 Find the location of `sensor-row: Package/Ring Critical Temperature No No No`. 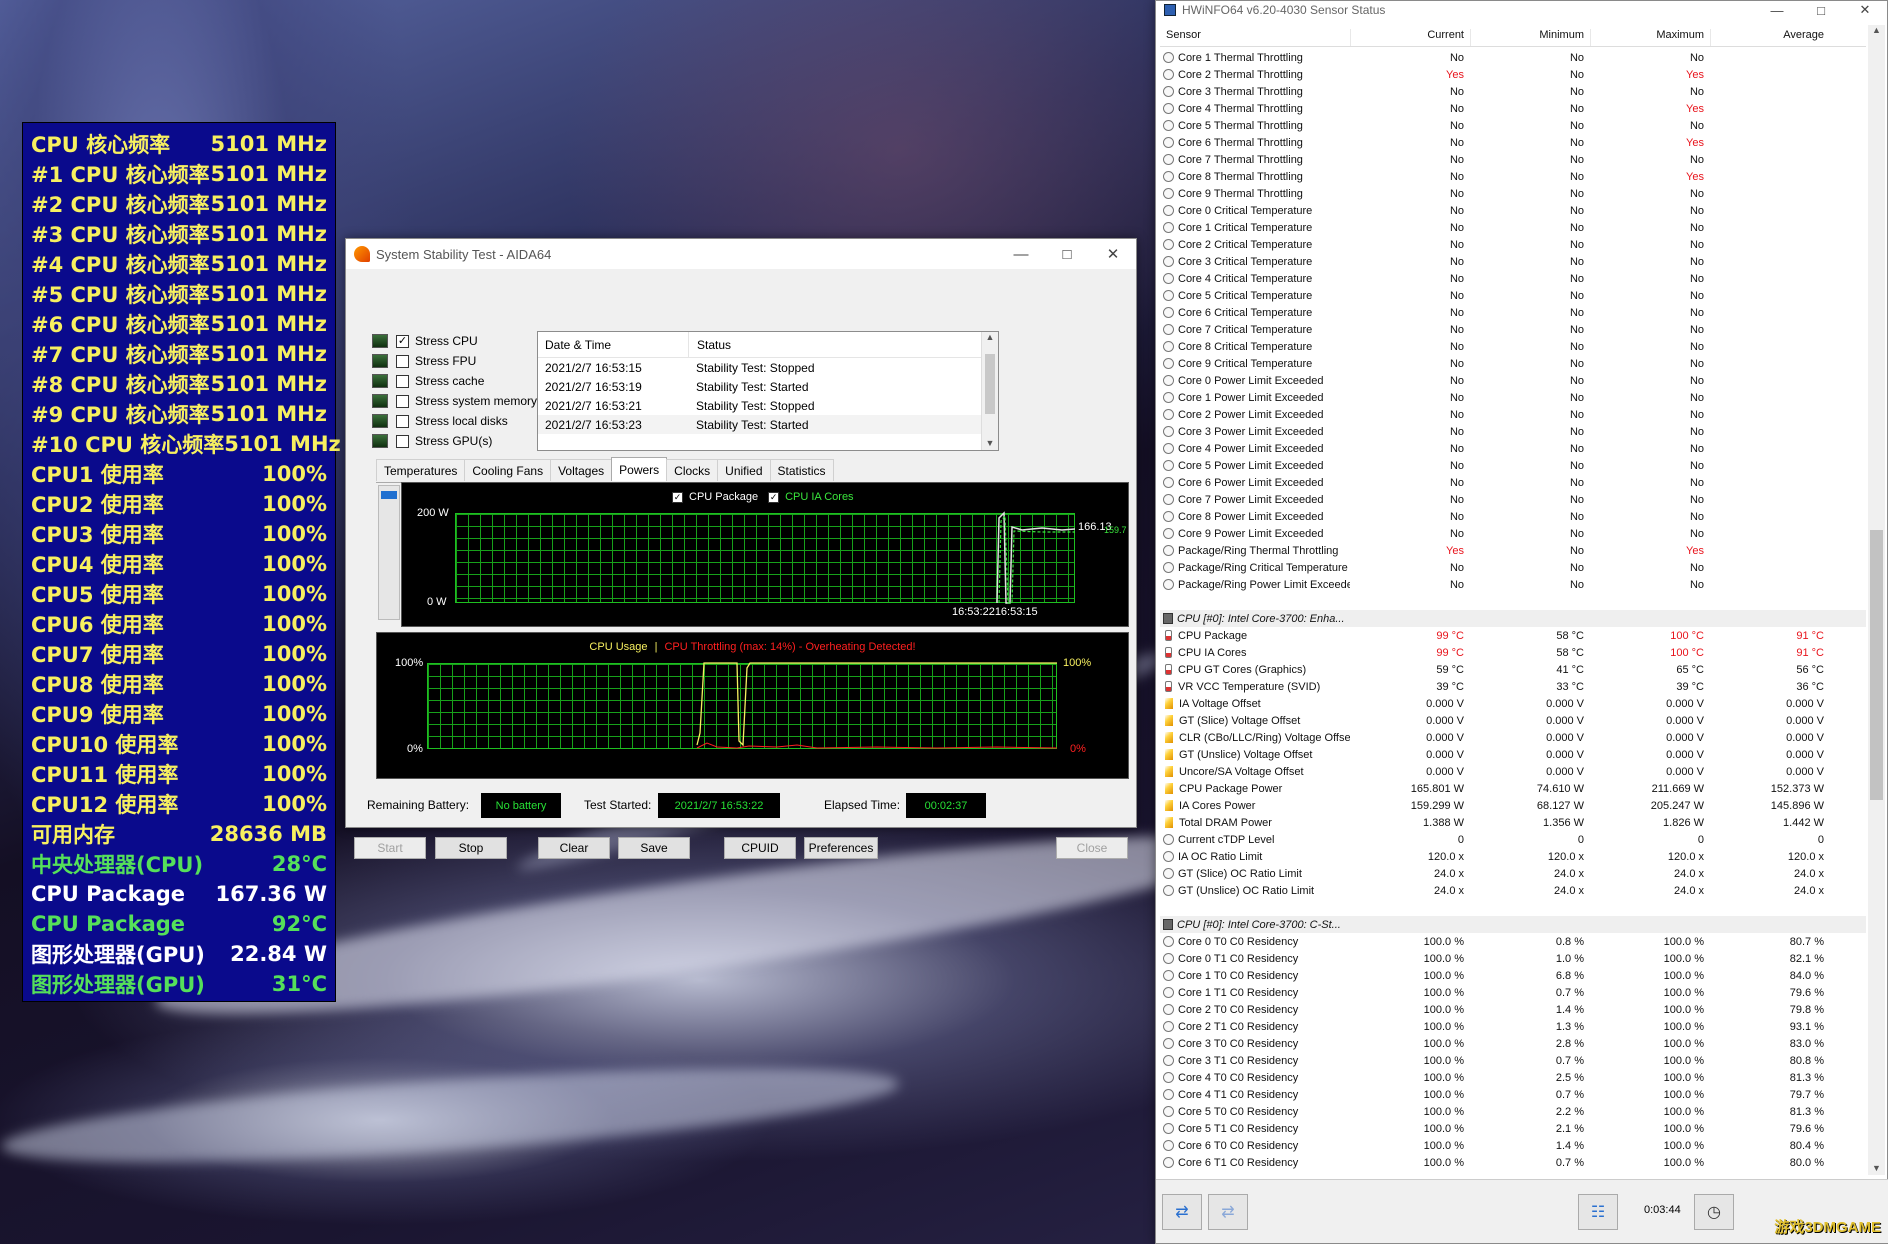

sensor-row: Package/Ring Critical Temperature No No No is located at coordinates (1513, 567).